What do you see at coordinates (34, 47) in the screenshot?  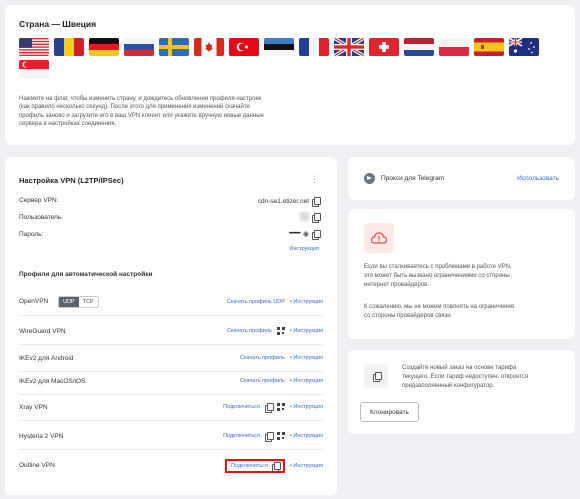 I see `flag-united-states` at bounding box center [34, 47].